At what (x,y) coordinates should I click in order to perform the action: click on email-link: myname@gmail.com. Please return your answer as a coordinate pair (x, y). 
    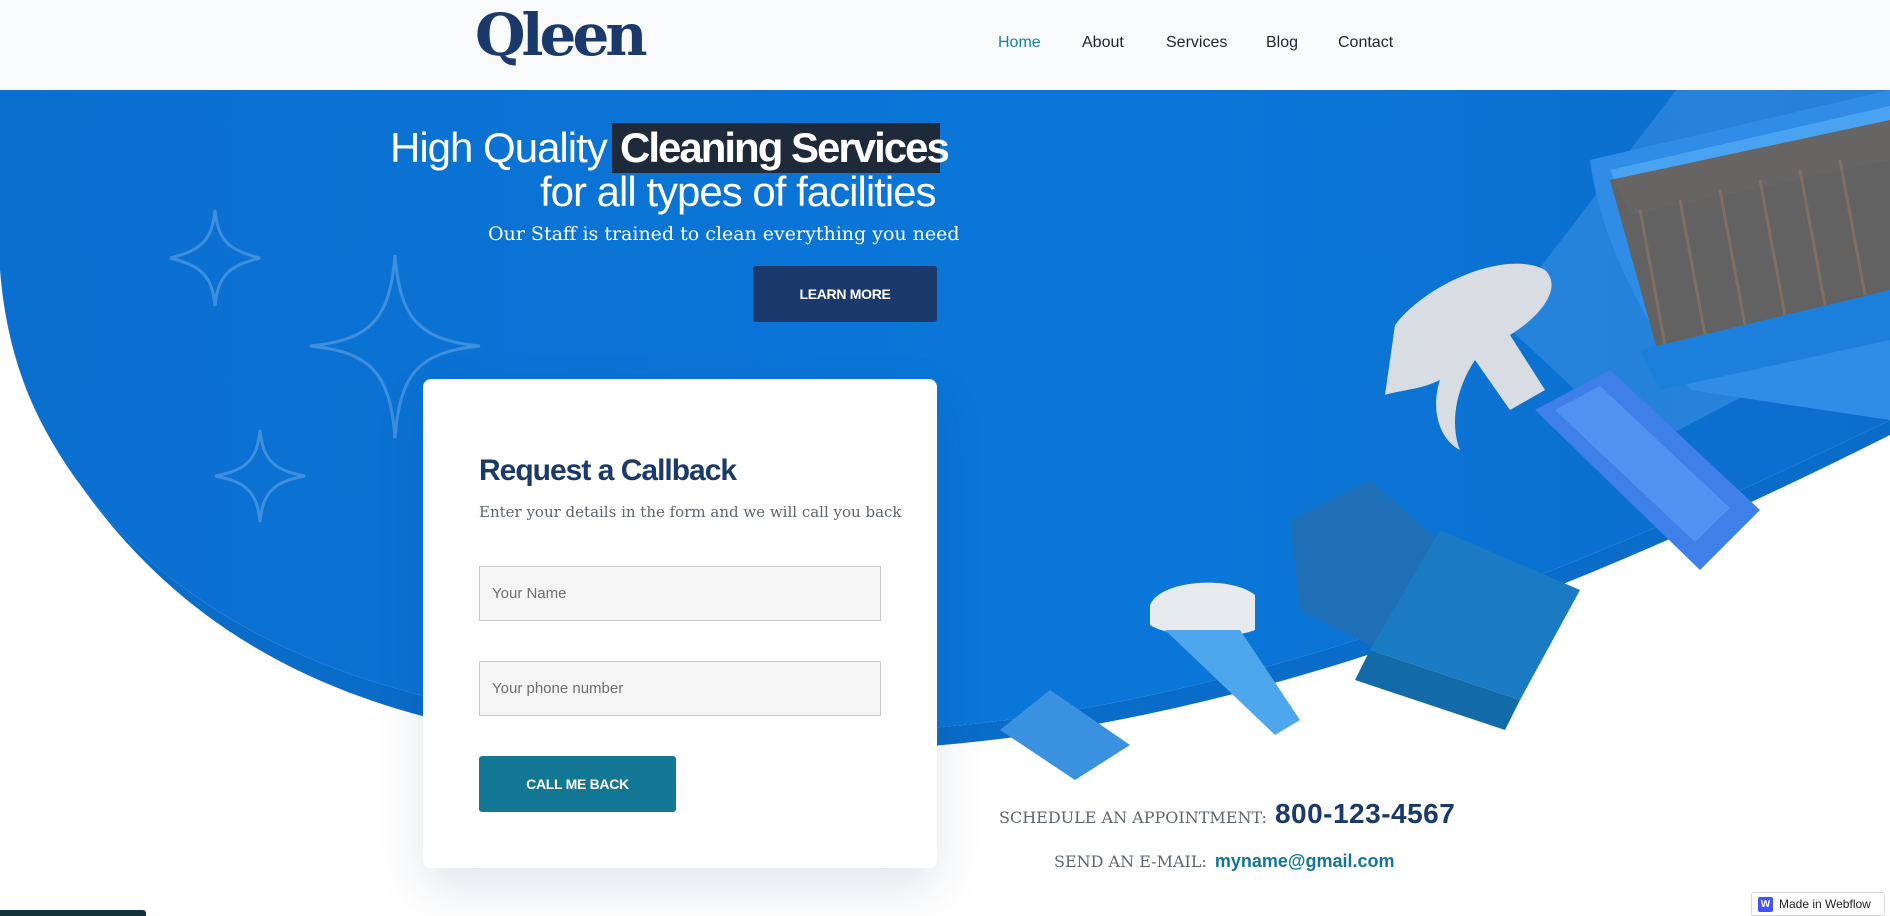
    Looking at the image, I should click on (1305, 861).